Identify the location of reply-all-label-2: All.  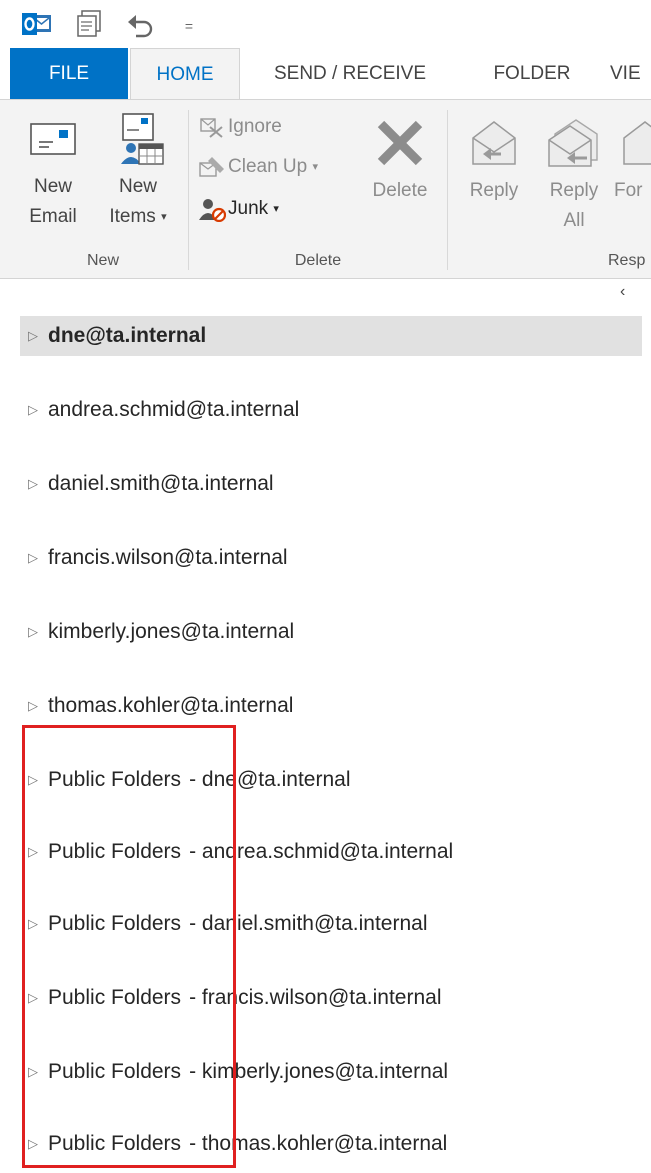
(574, 220).